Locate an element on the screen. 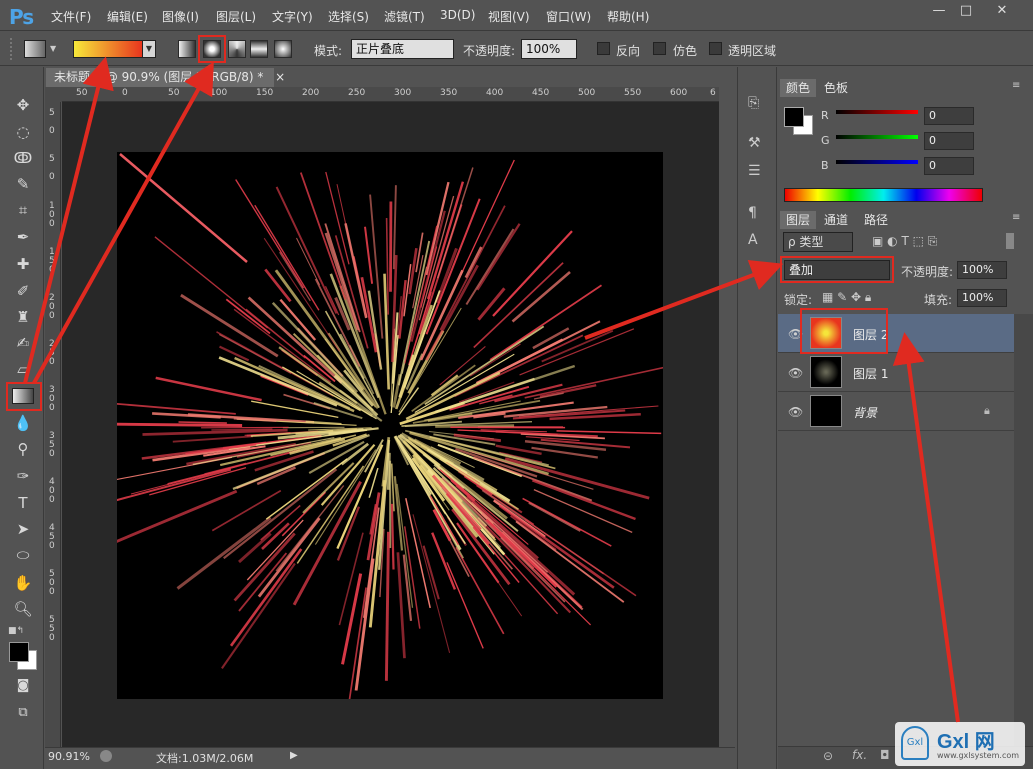  close-window-button: ✕ is located at coordinates (1002, 12).